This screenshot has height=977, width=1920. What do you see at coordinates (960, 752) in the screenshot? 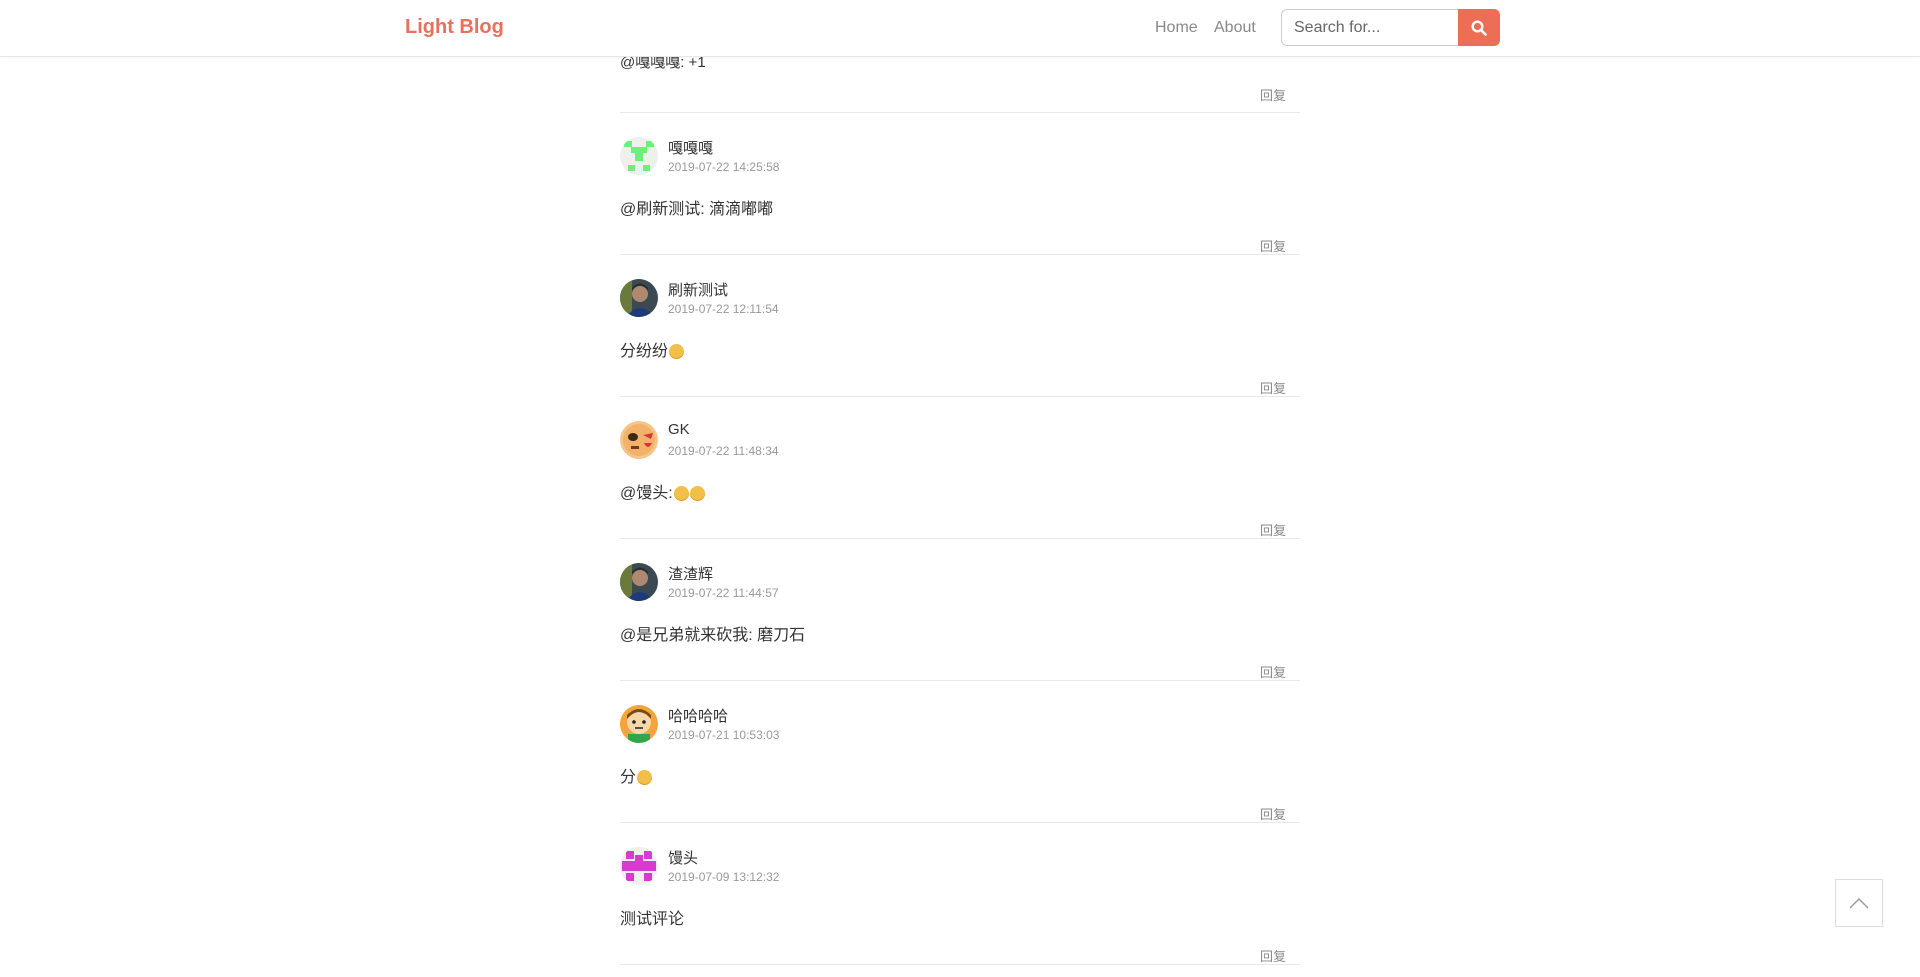
I see `comment-item: 哈哈哈哈 2019-07-21 10:53:03 分 回复` at bounding box center [960, 752].